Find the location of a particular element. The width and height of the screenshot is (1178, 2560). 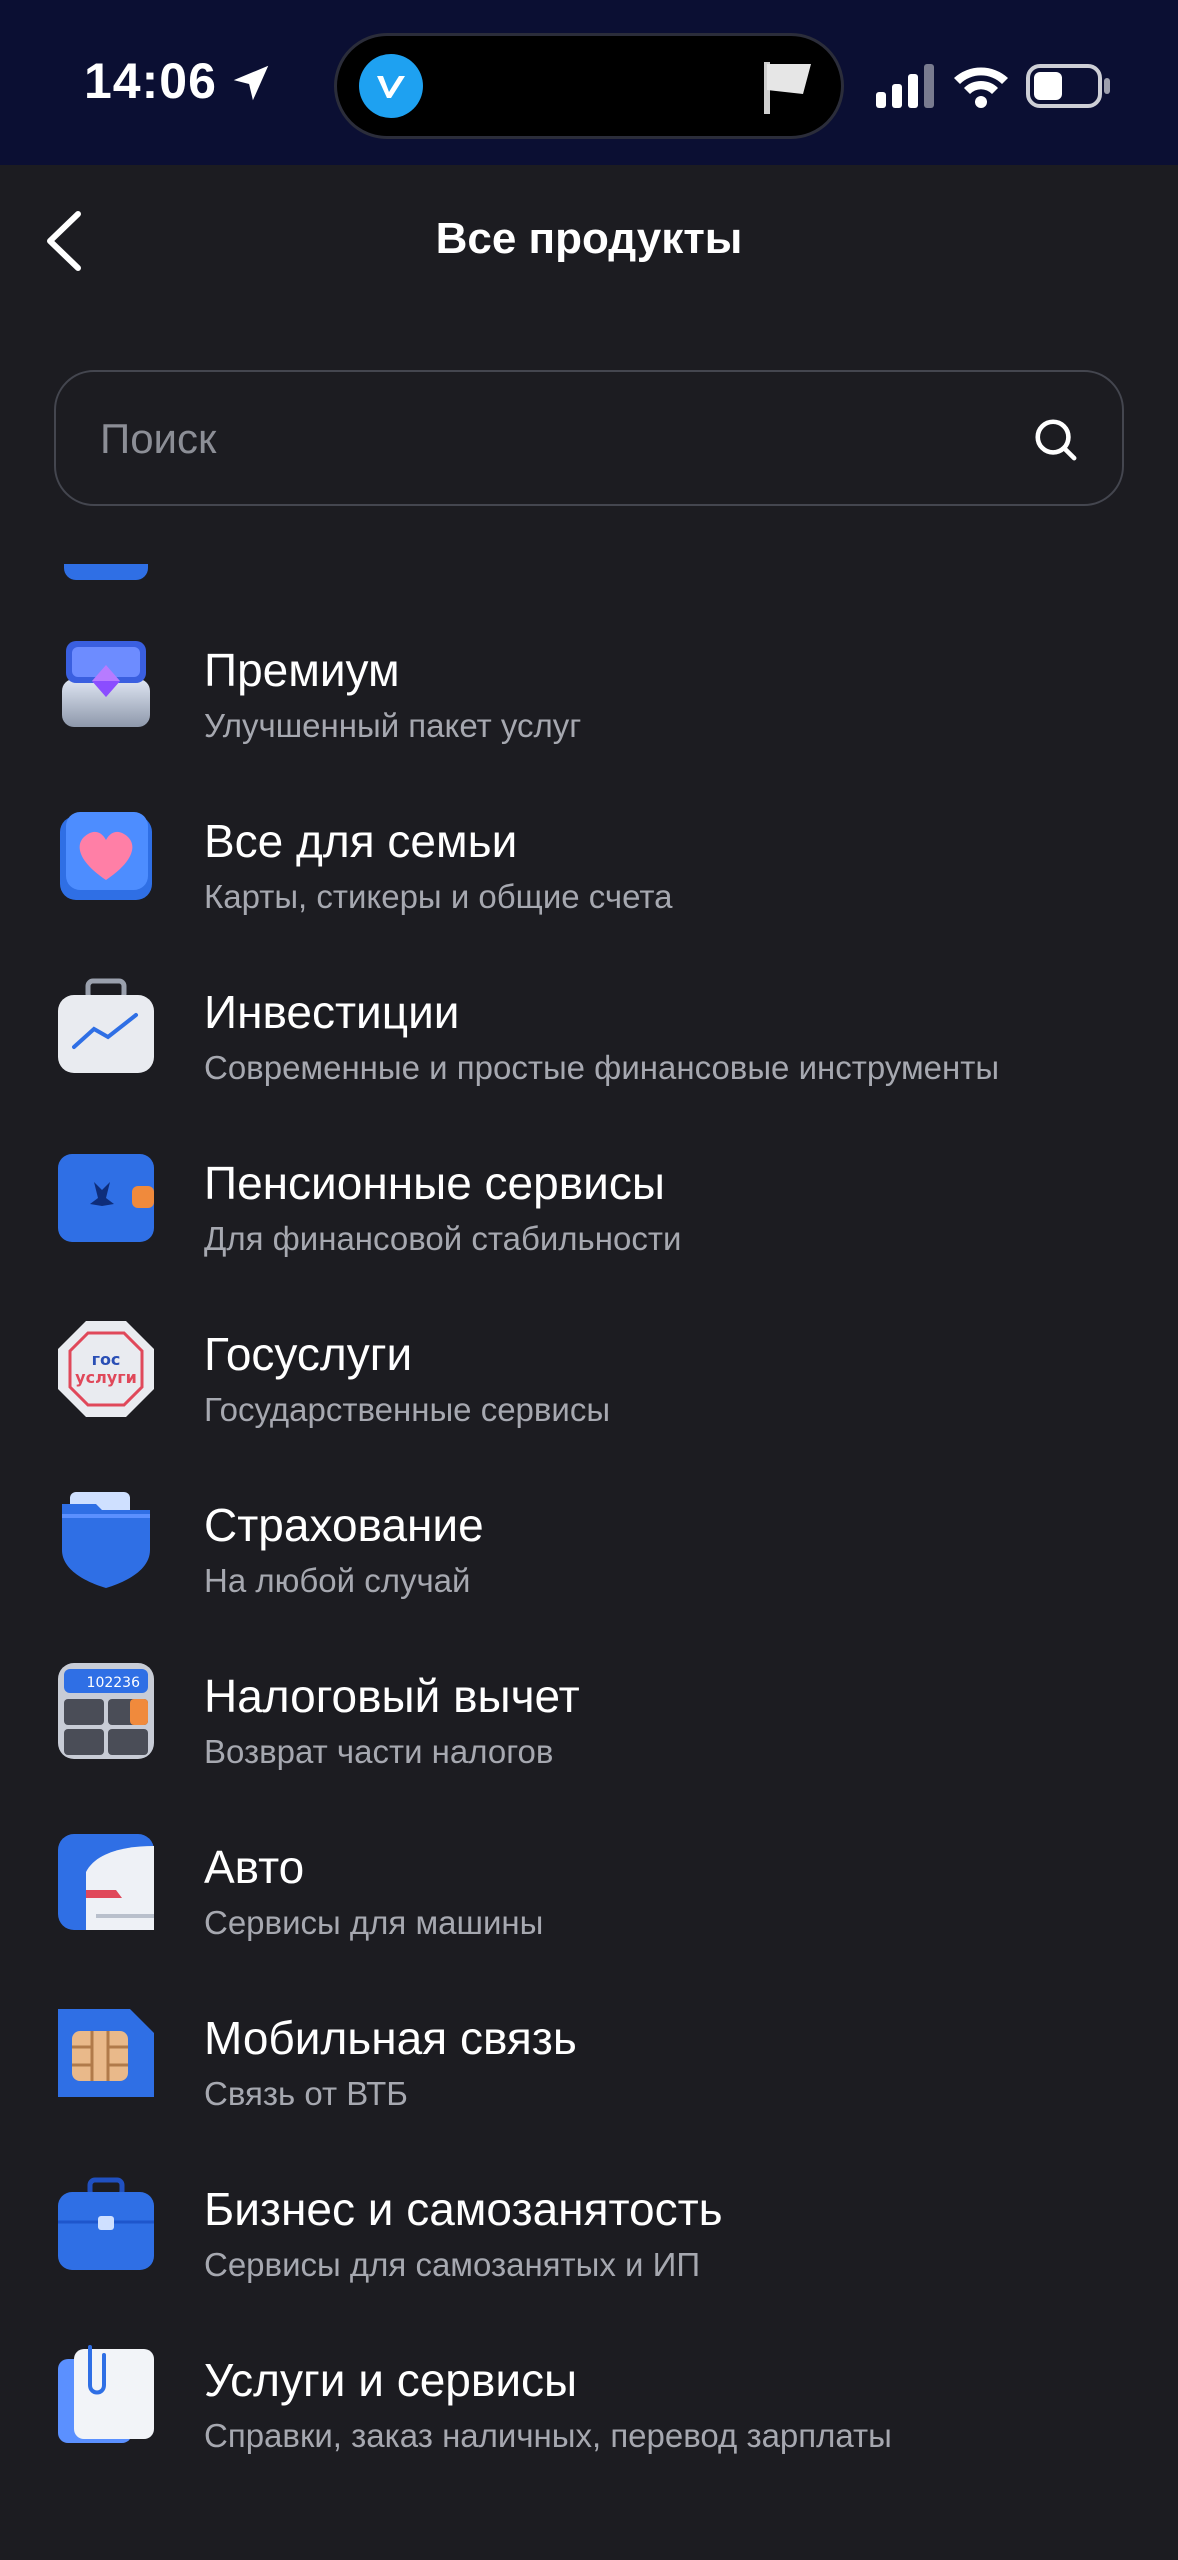

product-name: Все для семьи is located at coordinates (361, 841).